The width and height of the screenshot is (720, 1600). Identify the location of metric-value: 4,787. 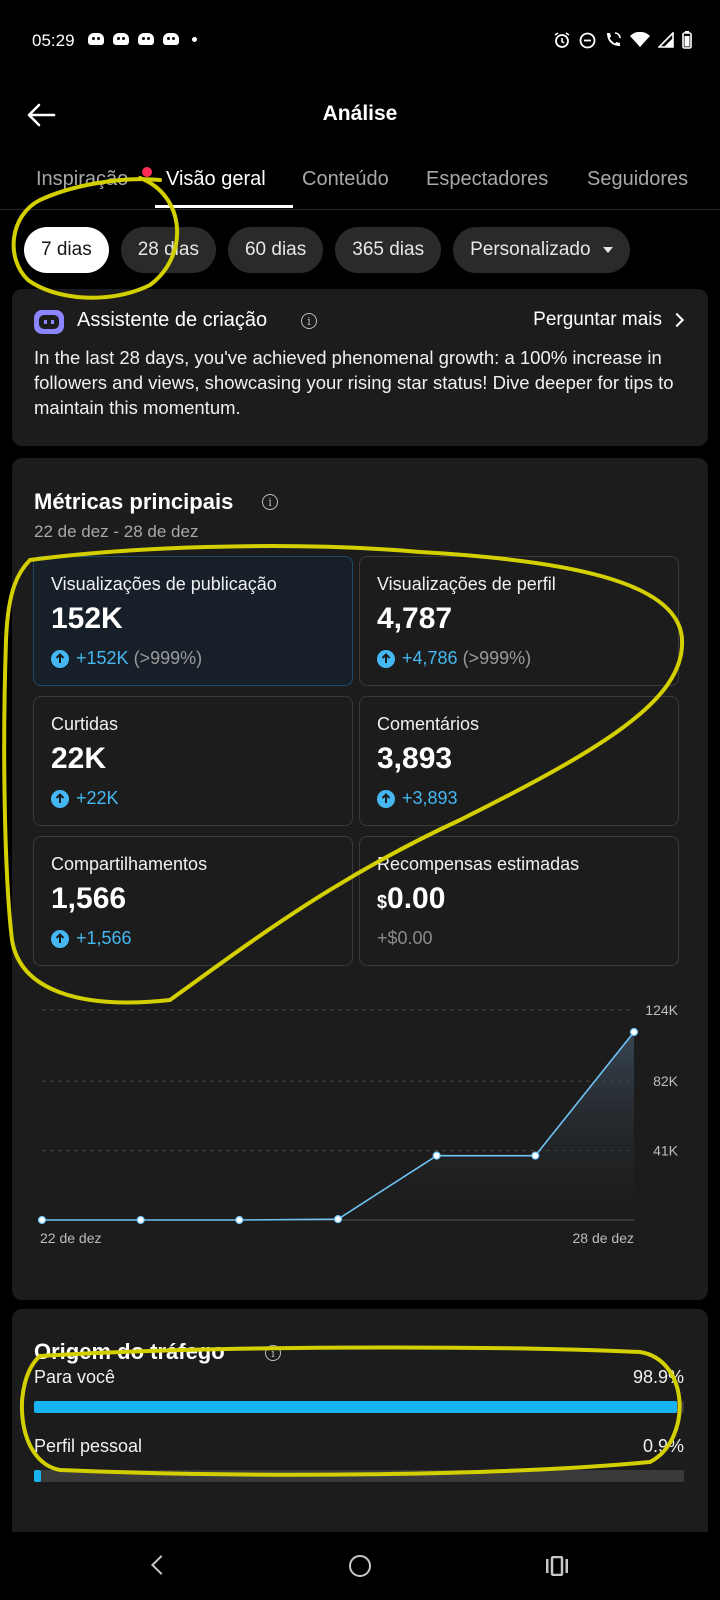
(415, 618).